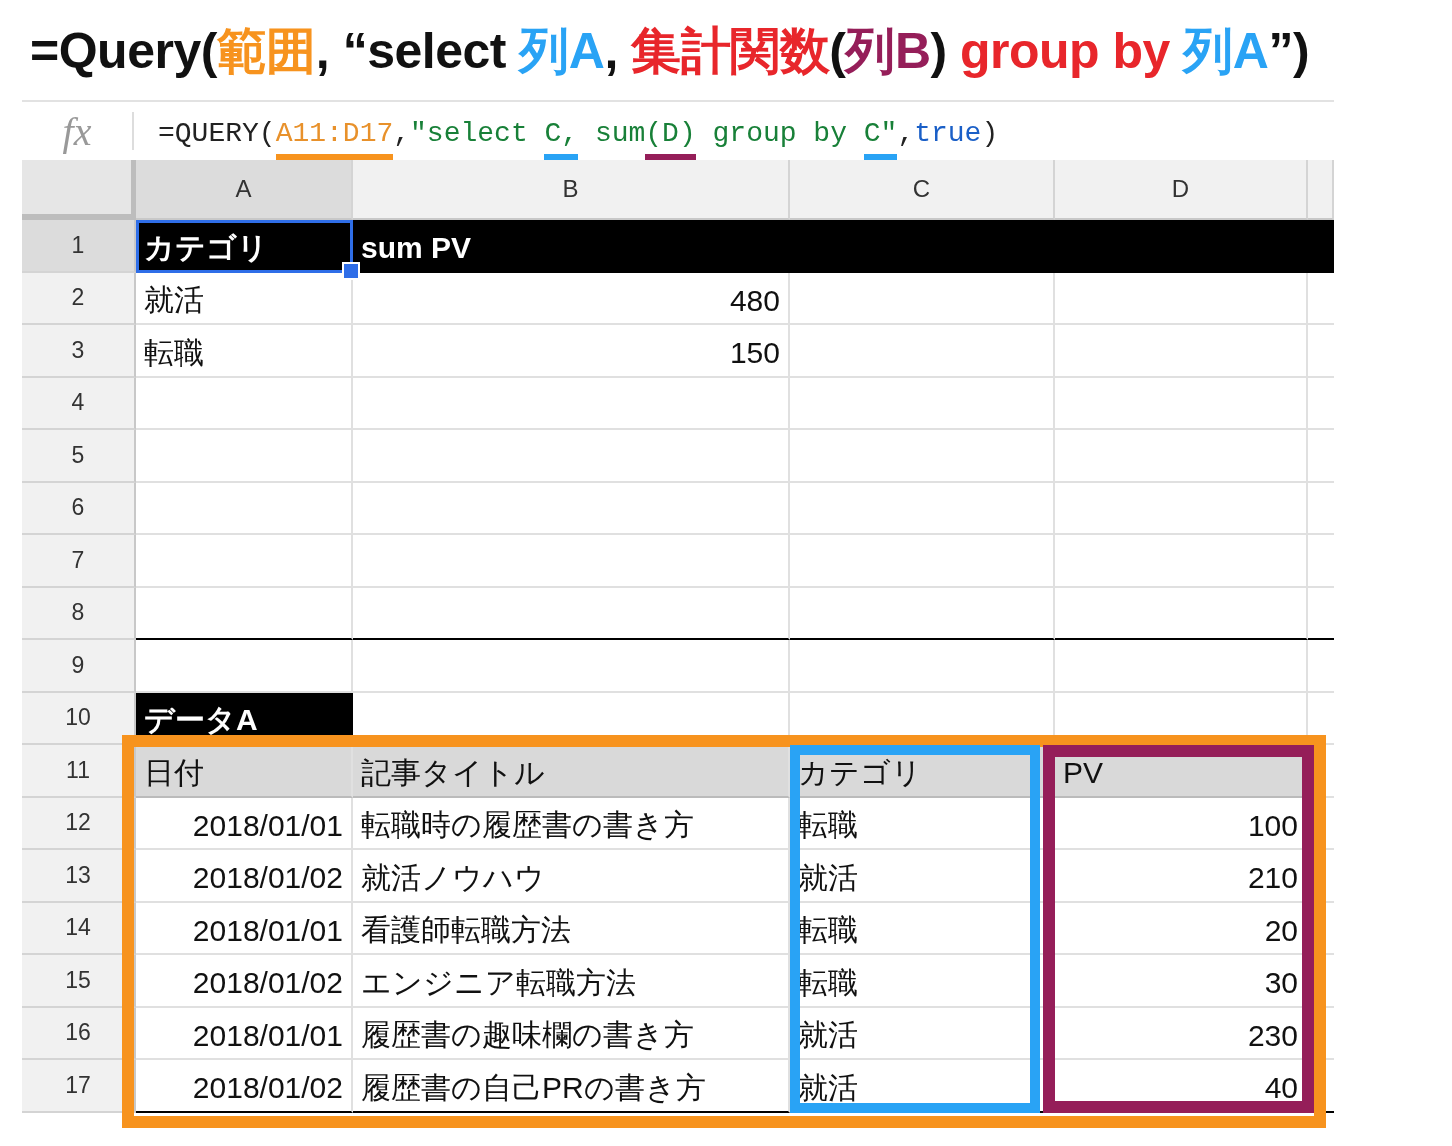 The image size is (1452, 1146). I want to click on formula-token: group by, so click(779, 134).